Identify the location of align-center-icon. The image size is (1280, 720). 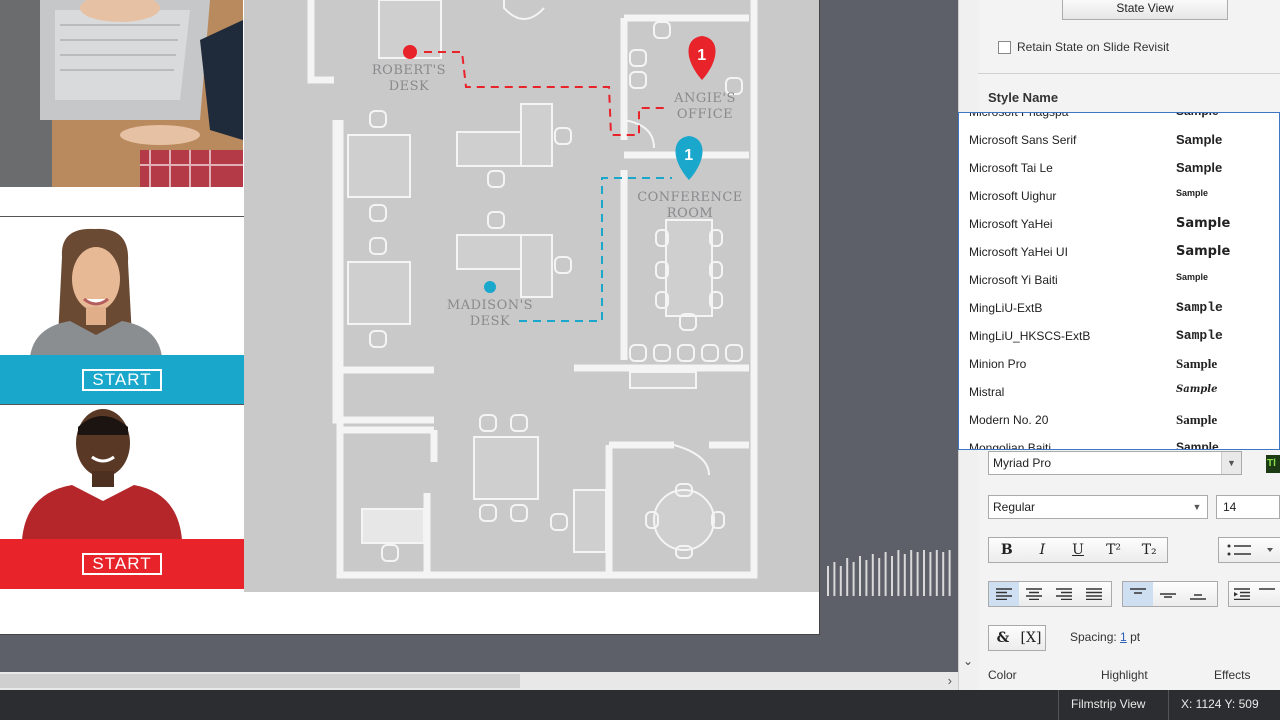
(1034, 594).